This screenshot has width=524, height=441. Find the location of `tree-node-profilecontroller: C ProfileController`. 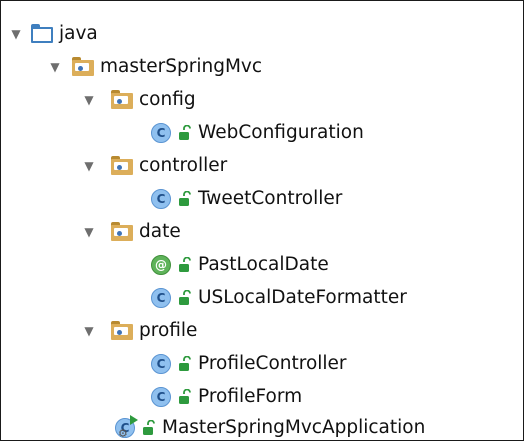

tree-node-profilecontroller: C ProfileController is located at coordinates (249, 363).